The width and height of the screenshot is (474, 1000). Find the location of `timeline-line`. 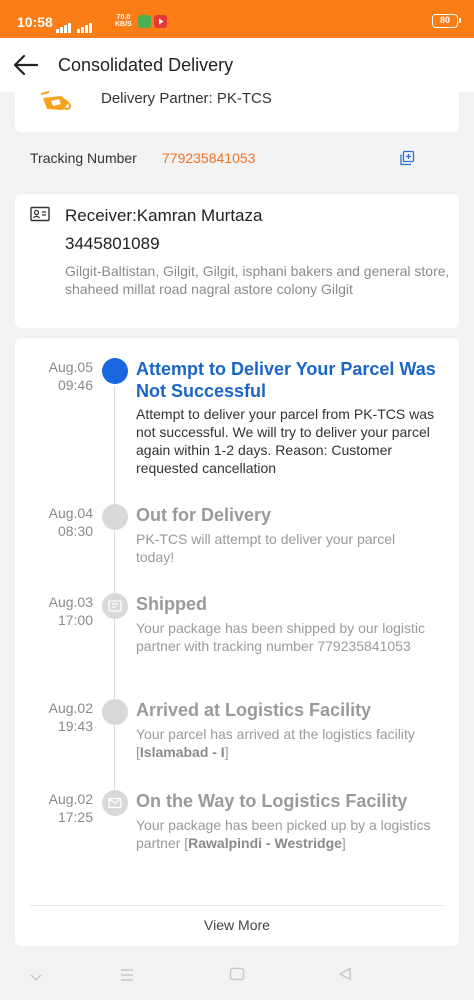

timeline-line is located at coordinates (114, 586).